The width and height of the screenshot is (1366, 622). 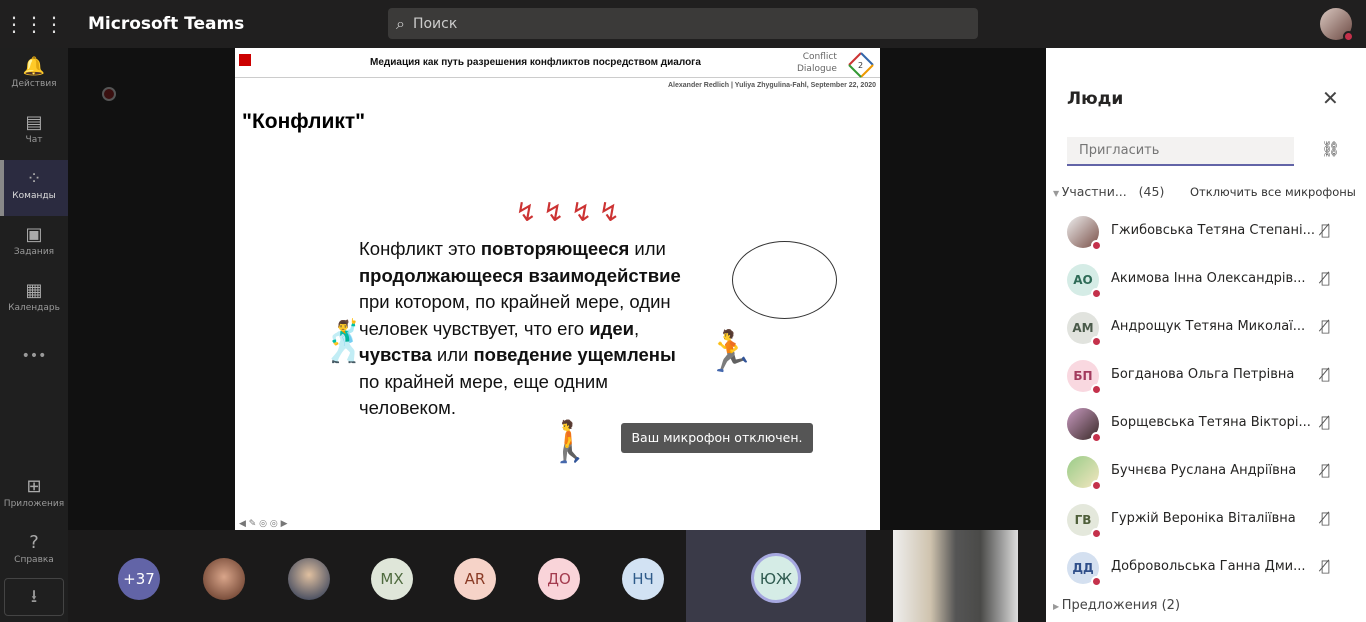 I want to click on rail-item-assignments: ▣ Задания, so click(x=34, y=244).